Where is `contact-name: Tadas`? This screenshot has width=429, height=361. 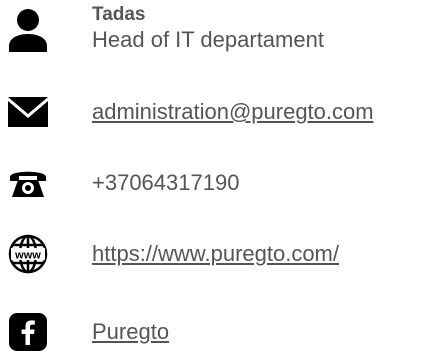
contact-name: Tadas is located at coordinates (119, 14).